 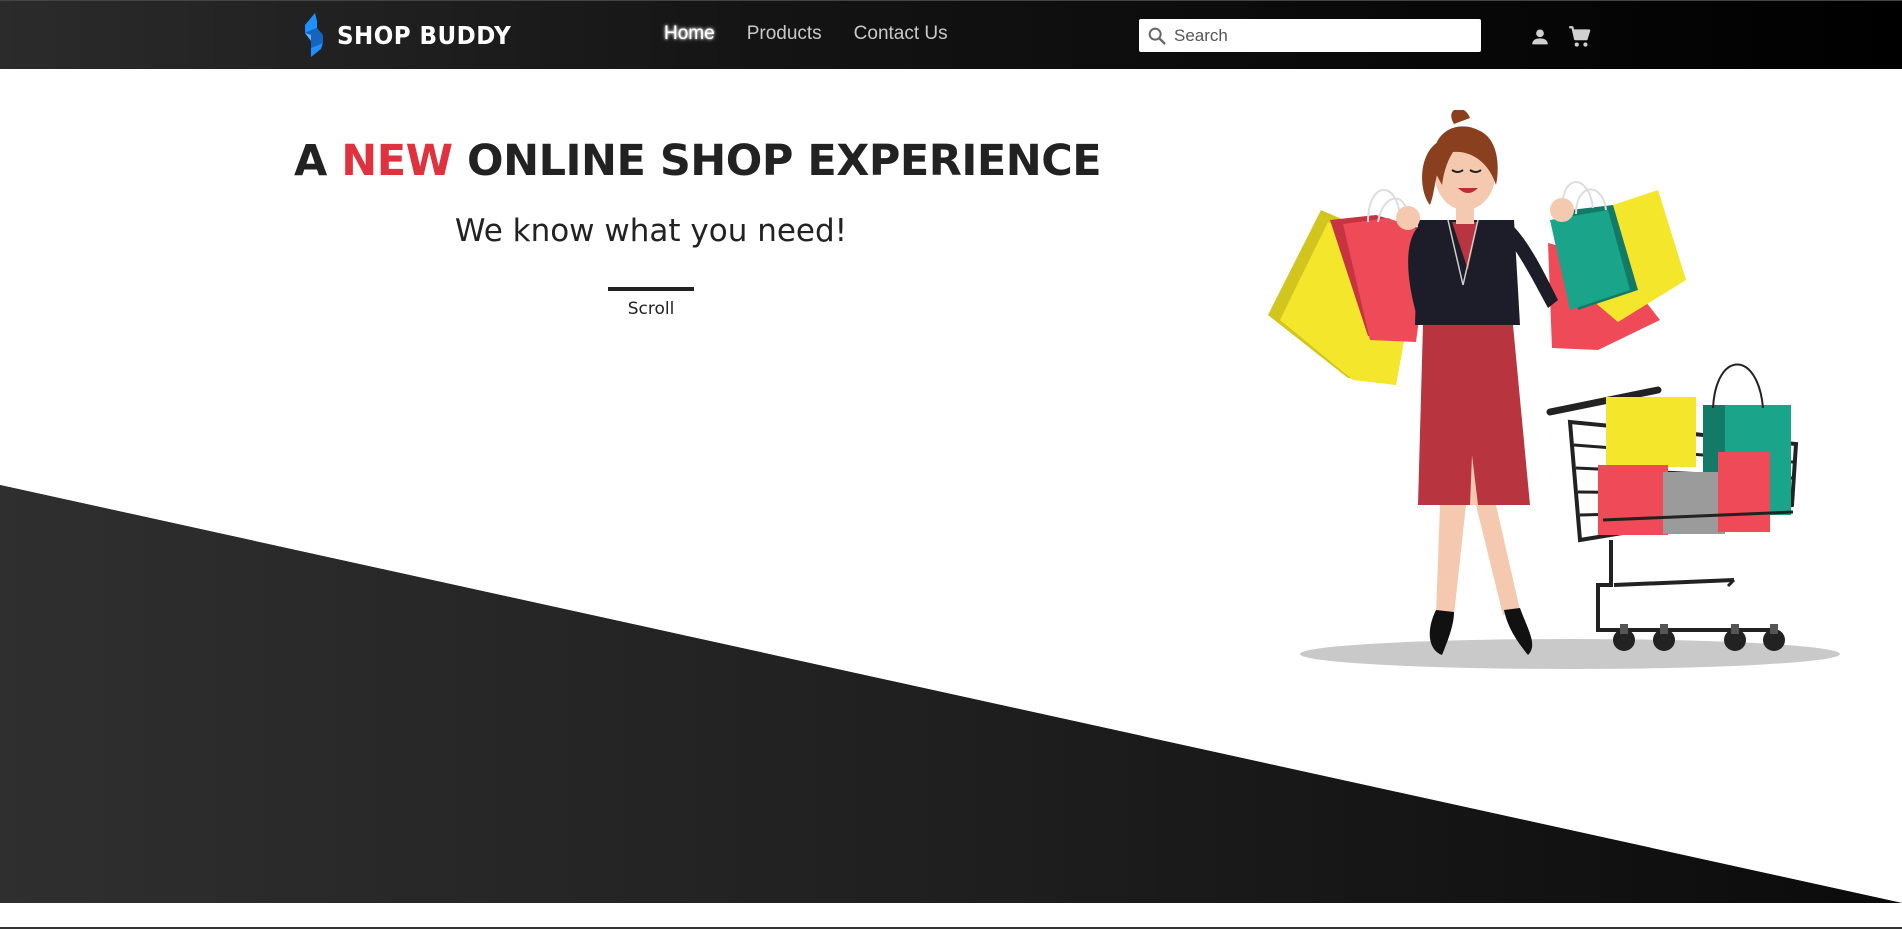 I want to click on scroll-button: Scroll, so click(x=651, y=309).